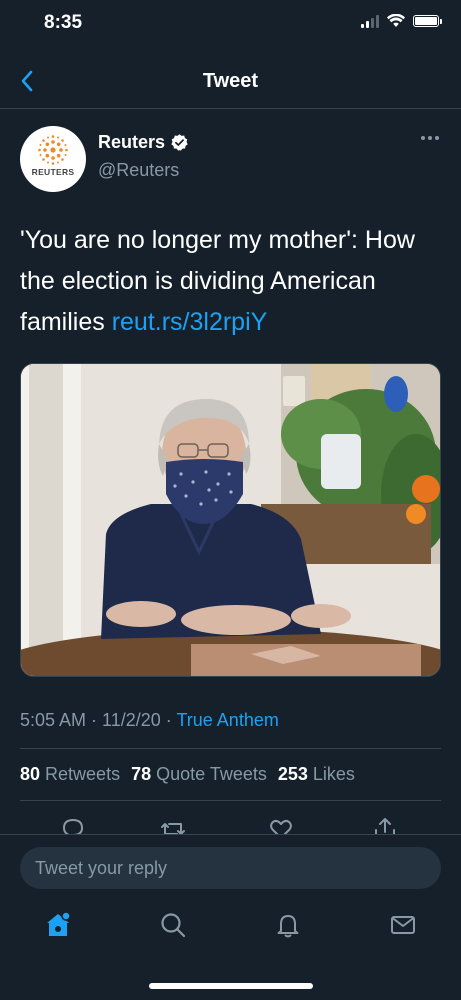 This screenshot has width=461, height=1000. Describe the element at coordinates (427, 21) in the screenshot. I see `battery-icon` at that location.